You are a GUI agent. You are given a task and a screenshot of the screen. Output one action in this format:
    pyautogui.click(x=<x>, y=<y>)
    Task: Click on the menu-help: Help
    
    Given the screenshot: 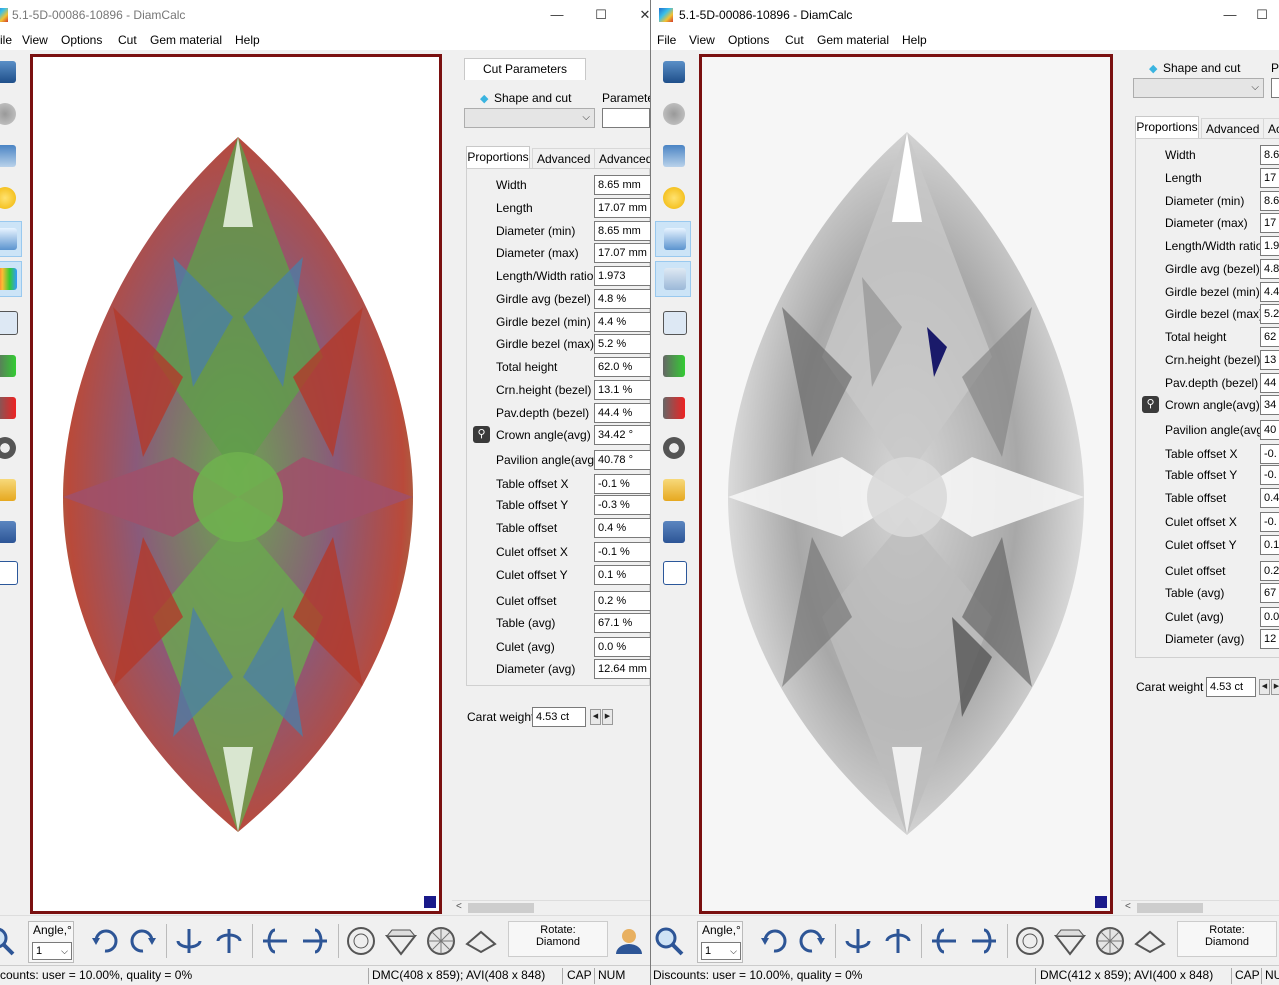 What is the action you would take?
    pyautogui.click(x=247, y=40)
    